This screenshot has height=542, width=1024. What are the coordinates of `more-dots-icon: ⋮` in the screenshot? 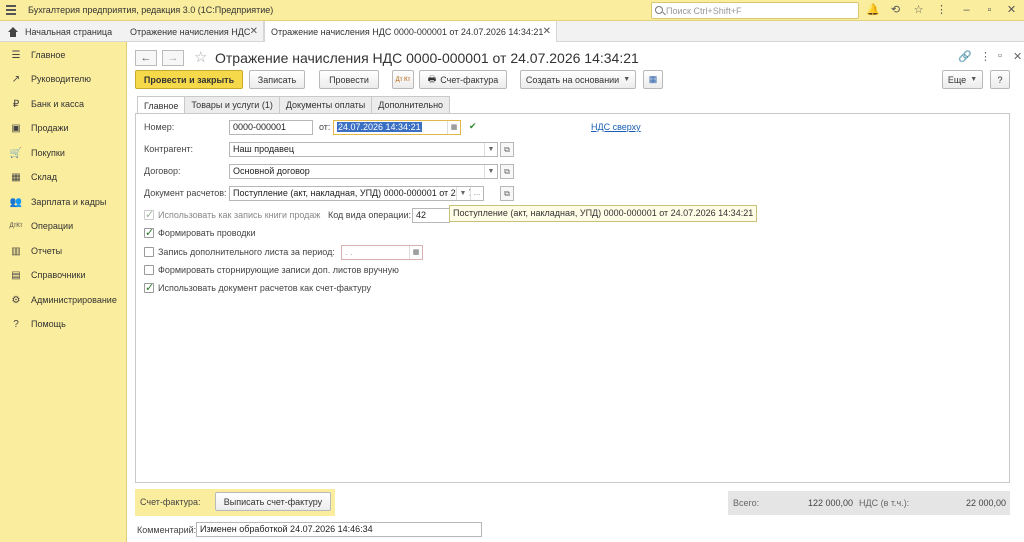 It's located at (985, 56).